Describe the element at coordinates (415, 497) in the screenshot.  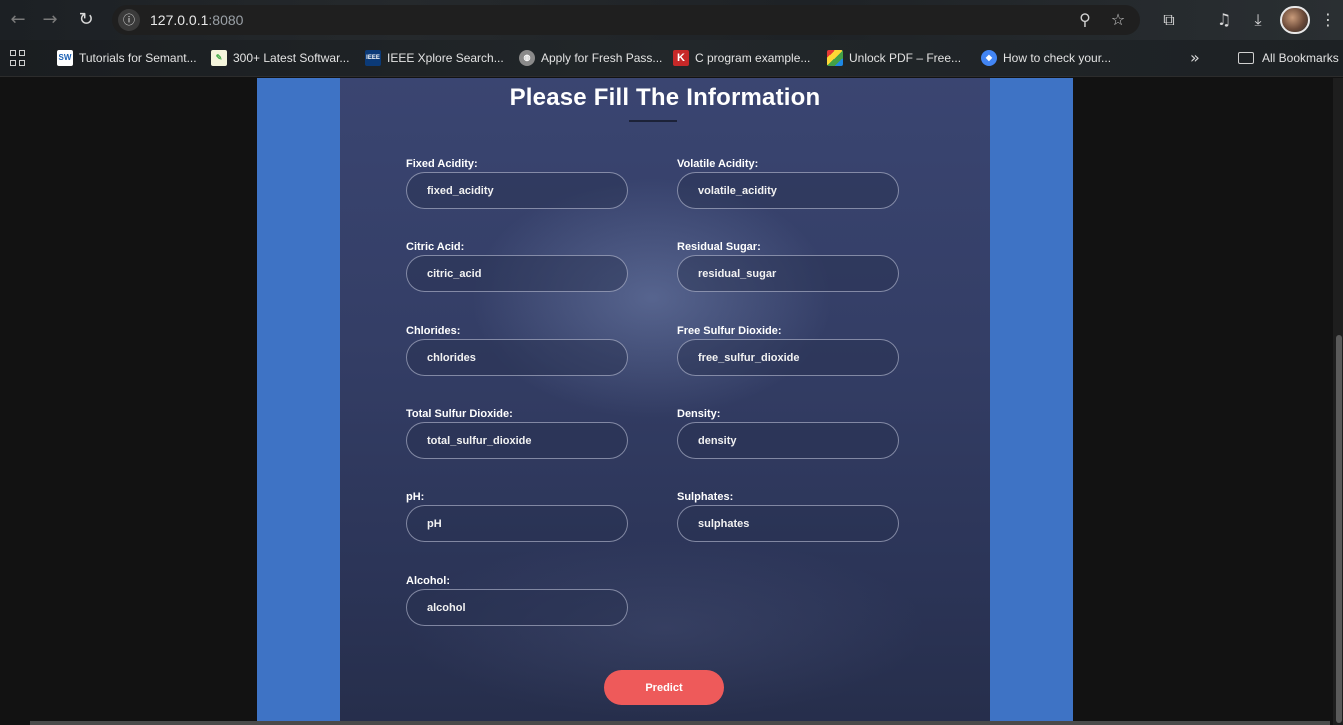
I see `ph-label: pH:` at that location.